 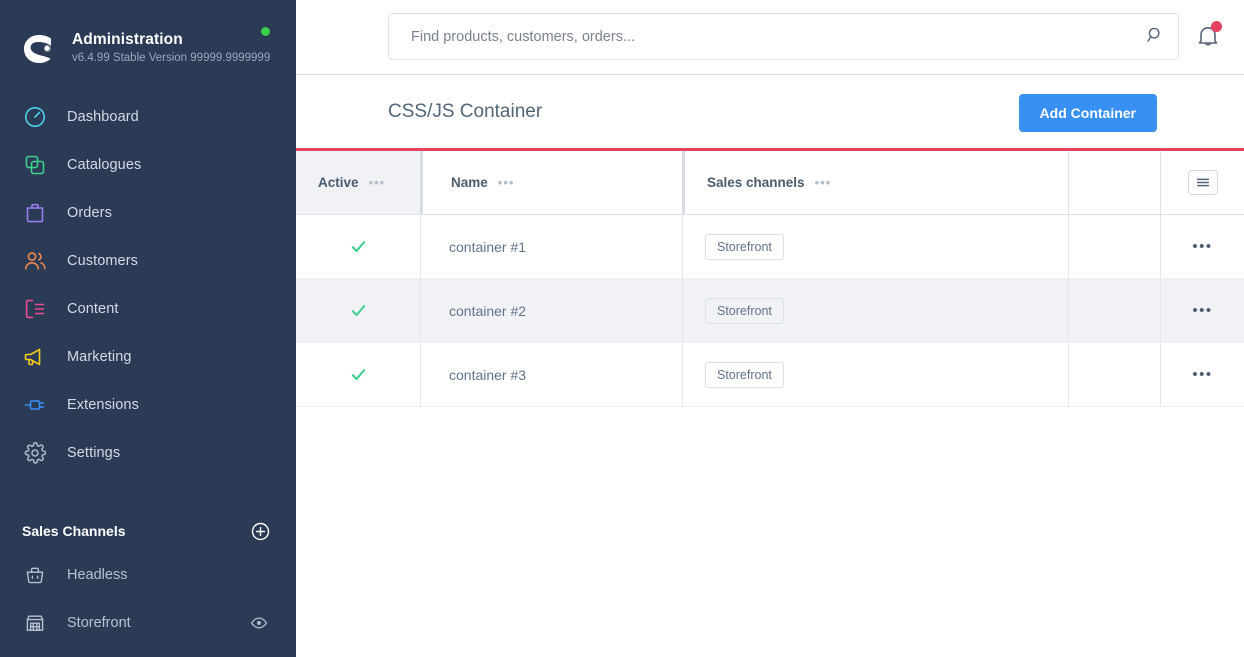 I want to click on table-row: container #2 Storefront •••, so click(x=770, y=311).